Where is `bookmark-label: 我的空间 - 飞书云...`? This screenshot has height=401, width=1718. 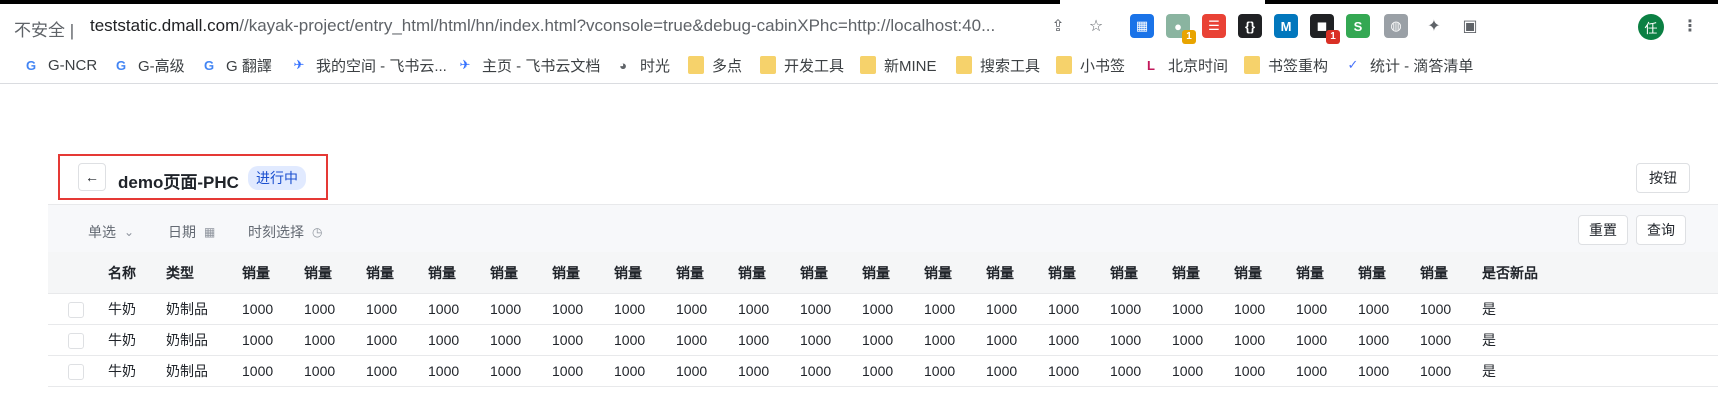
bookmark-label: 我的空间 - 飞书云... is located at coordinates (381, 66).